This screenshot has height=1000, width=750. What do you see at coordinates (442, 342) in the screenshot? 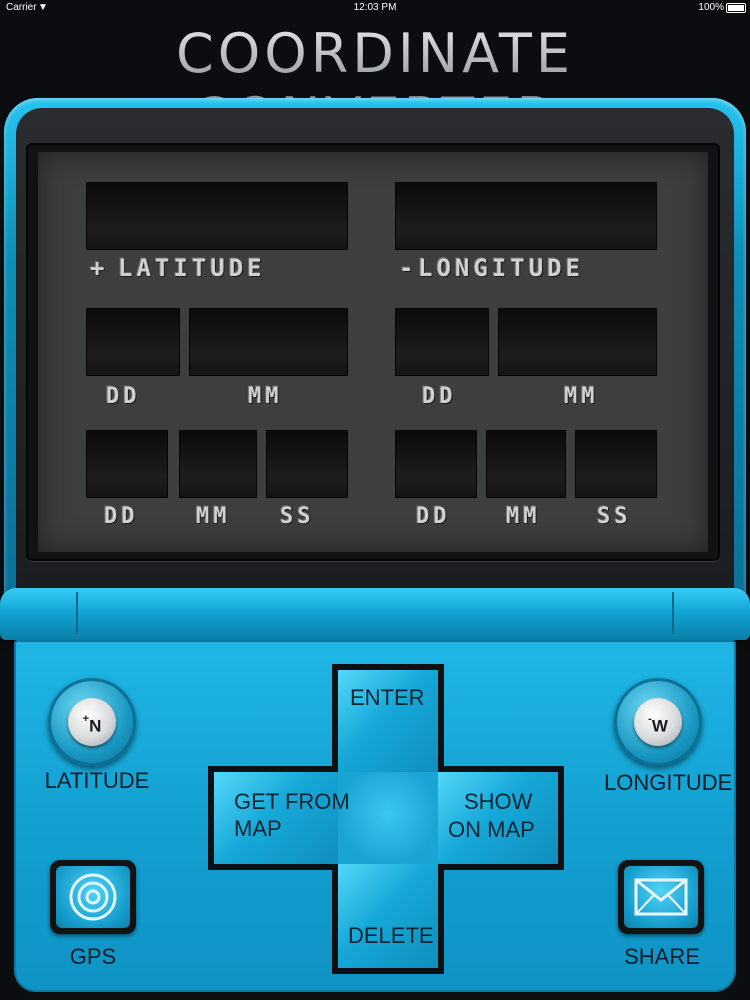
I see `longitude-dm-degrees-field` at bounding box center [442, 342].